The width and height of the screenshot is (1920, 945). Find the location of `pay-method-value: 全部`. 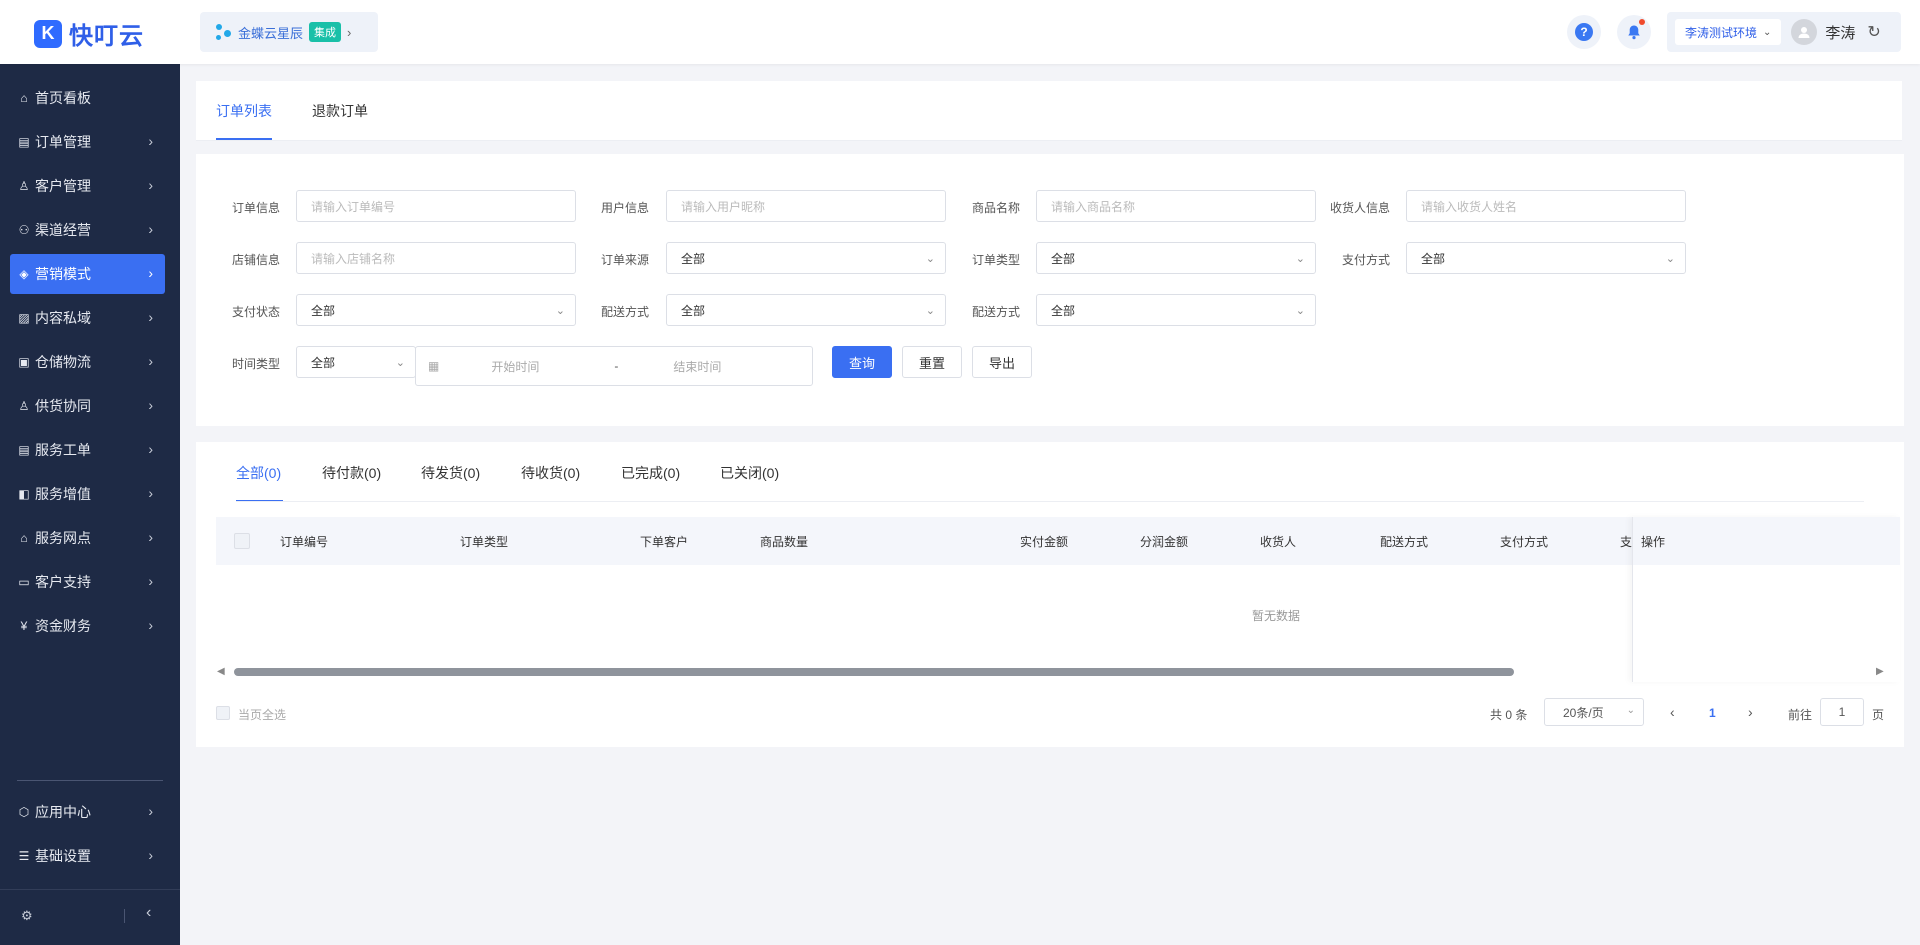

pay-method-value: 全部 is located at coordinates (1433, 258).